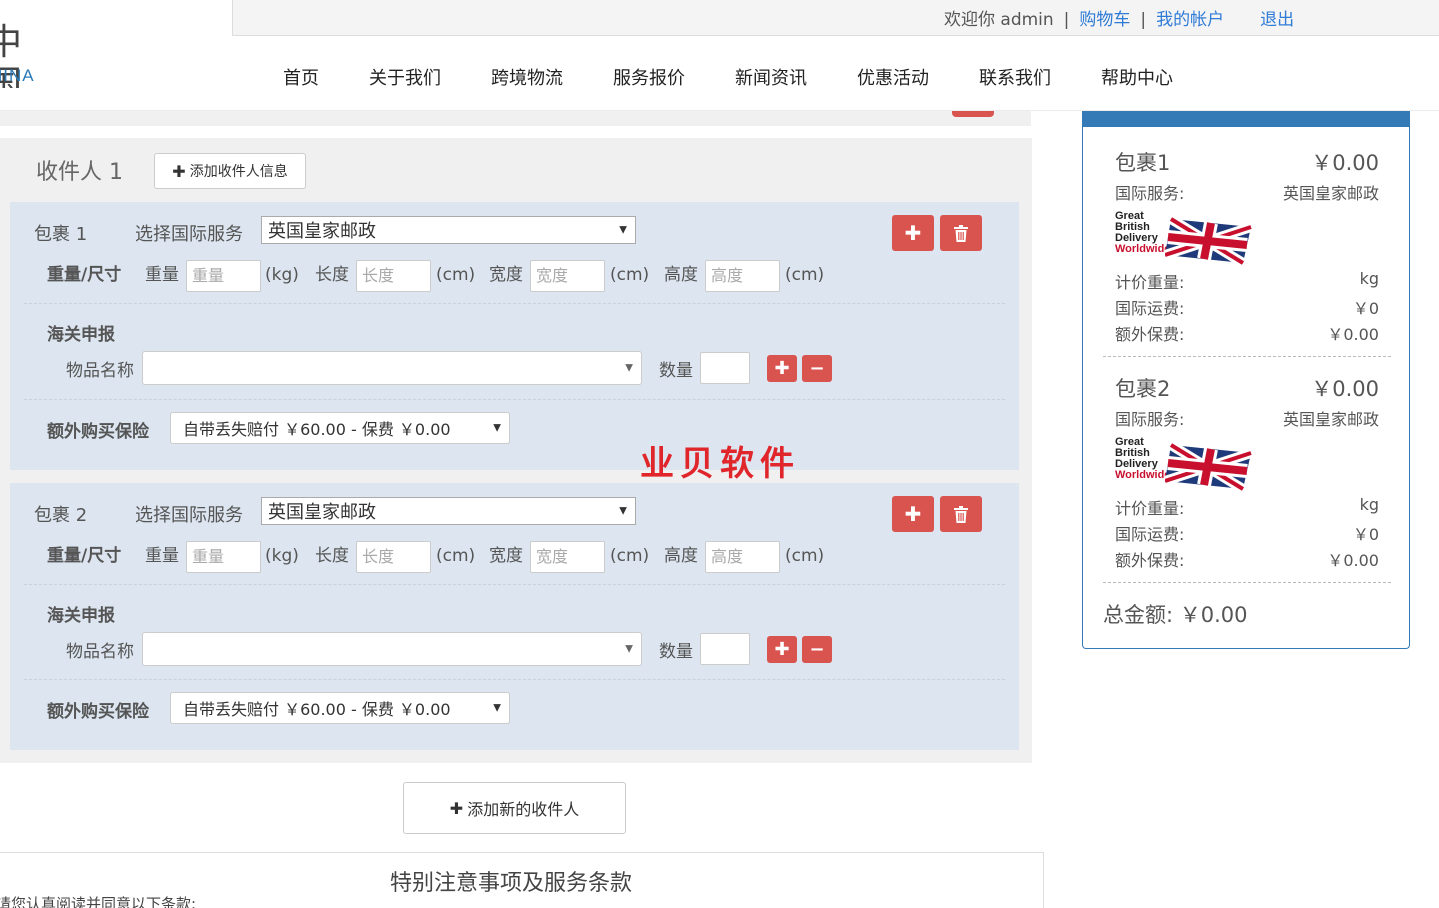 This screenshot has height=908, width=1439. I want to click on nav-logistics: 跨境物流, so click(527, 77).